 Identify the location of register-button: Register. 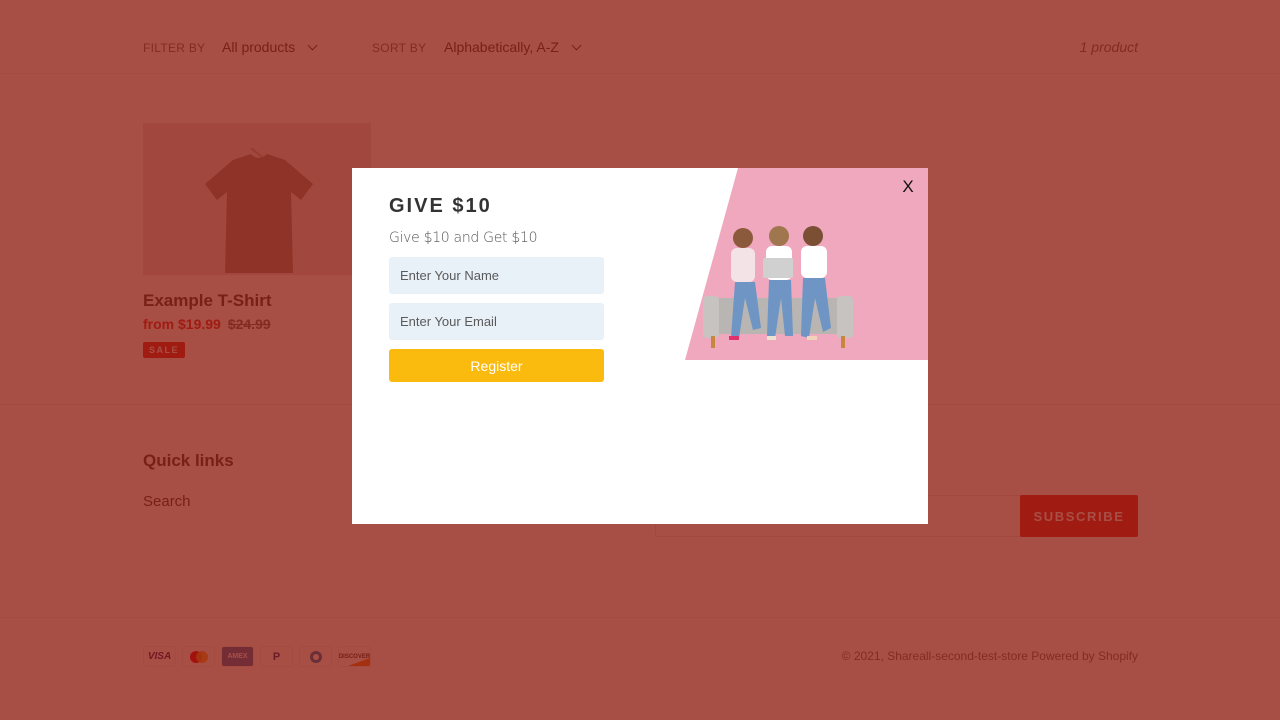
(496, 365).